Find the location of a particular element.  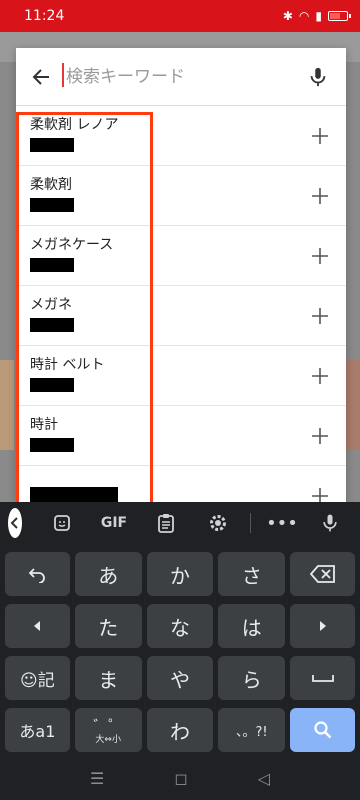

wifi-icon: ◠ is located at coordinates (304, 16).